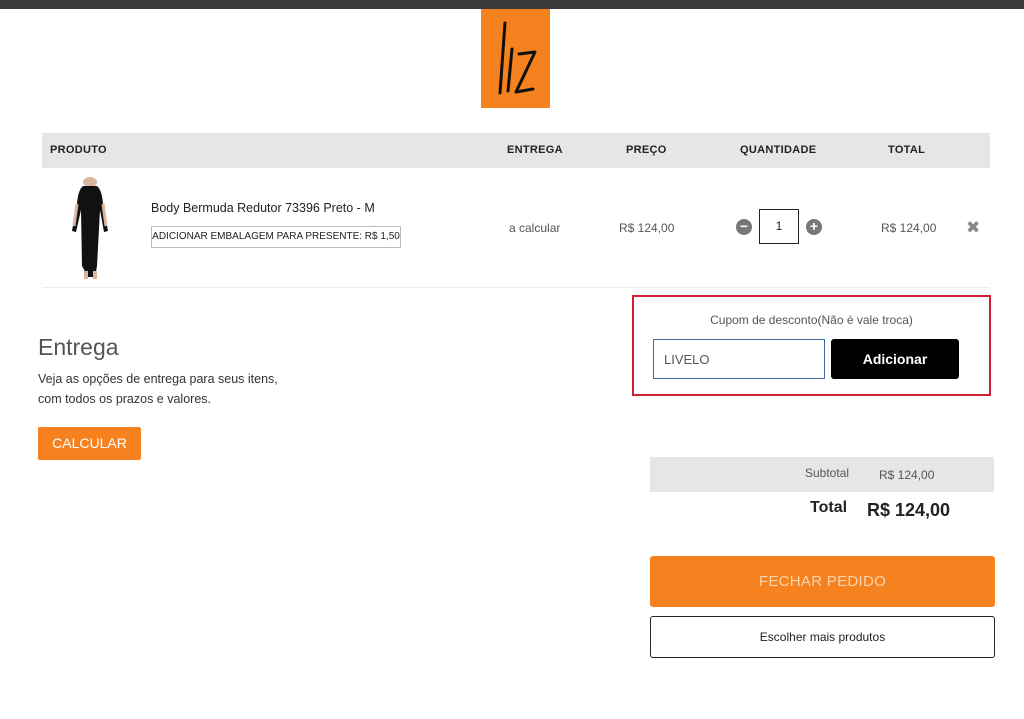 This screenshot has height=719, width=1024. I want to click on header-price: PREÇO, so click(646, 150).